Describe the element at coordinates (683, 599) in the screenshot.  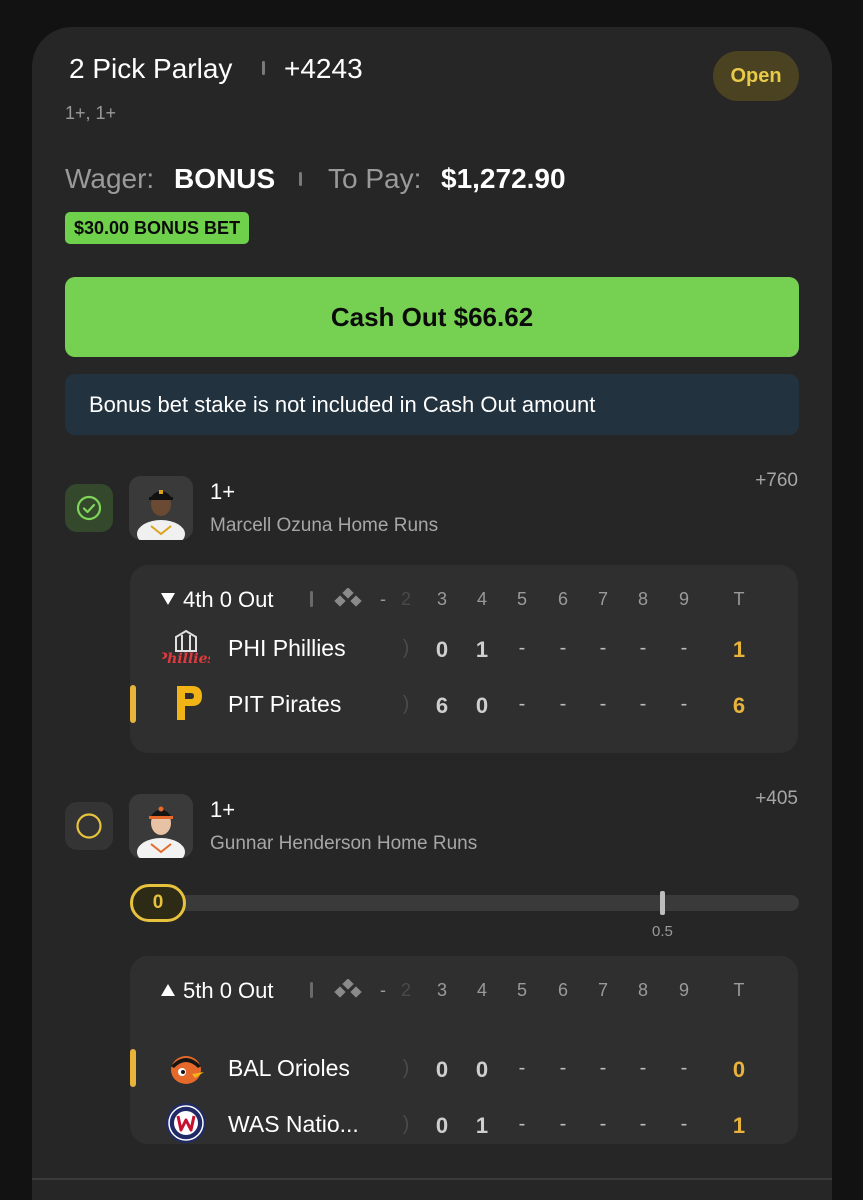
I see `inning-col-9: 9` at that location.